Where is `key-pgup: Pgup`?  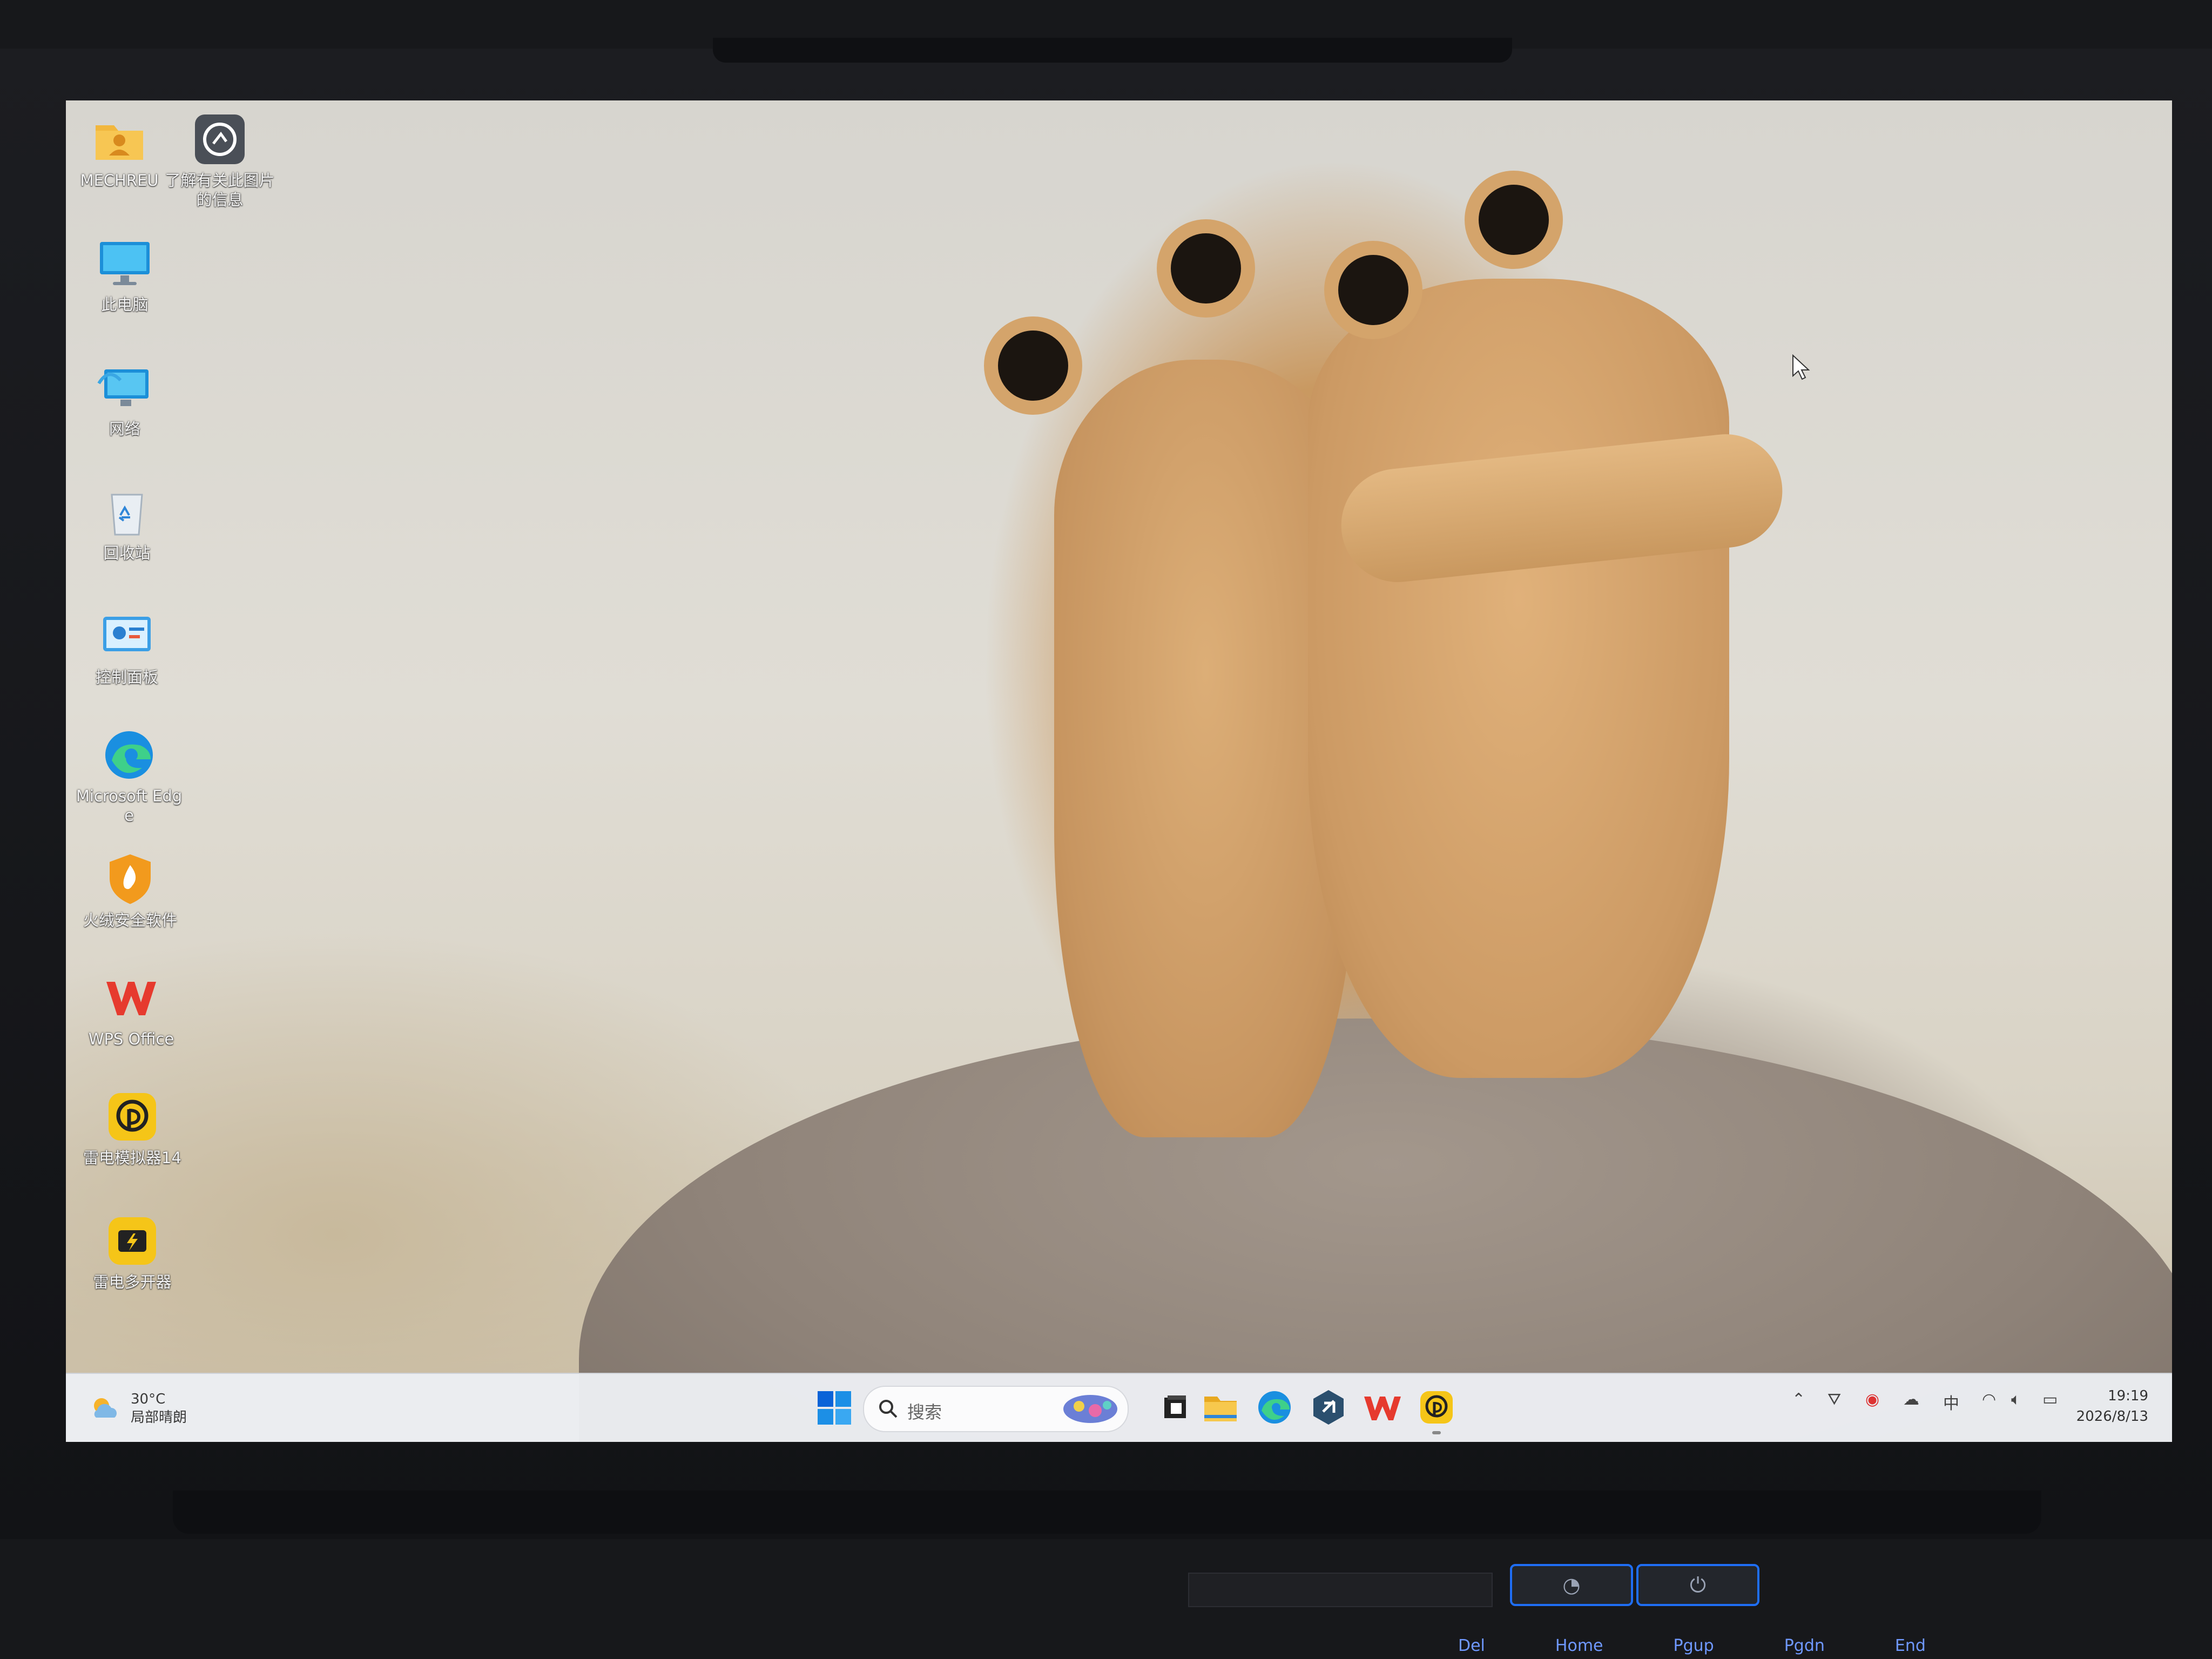 key-pgup: Pgup is located at coordinates (1694, 1645).